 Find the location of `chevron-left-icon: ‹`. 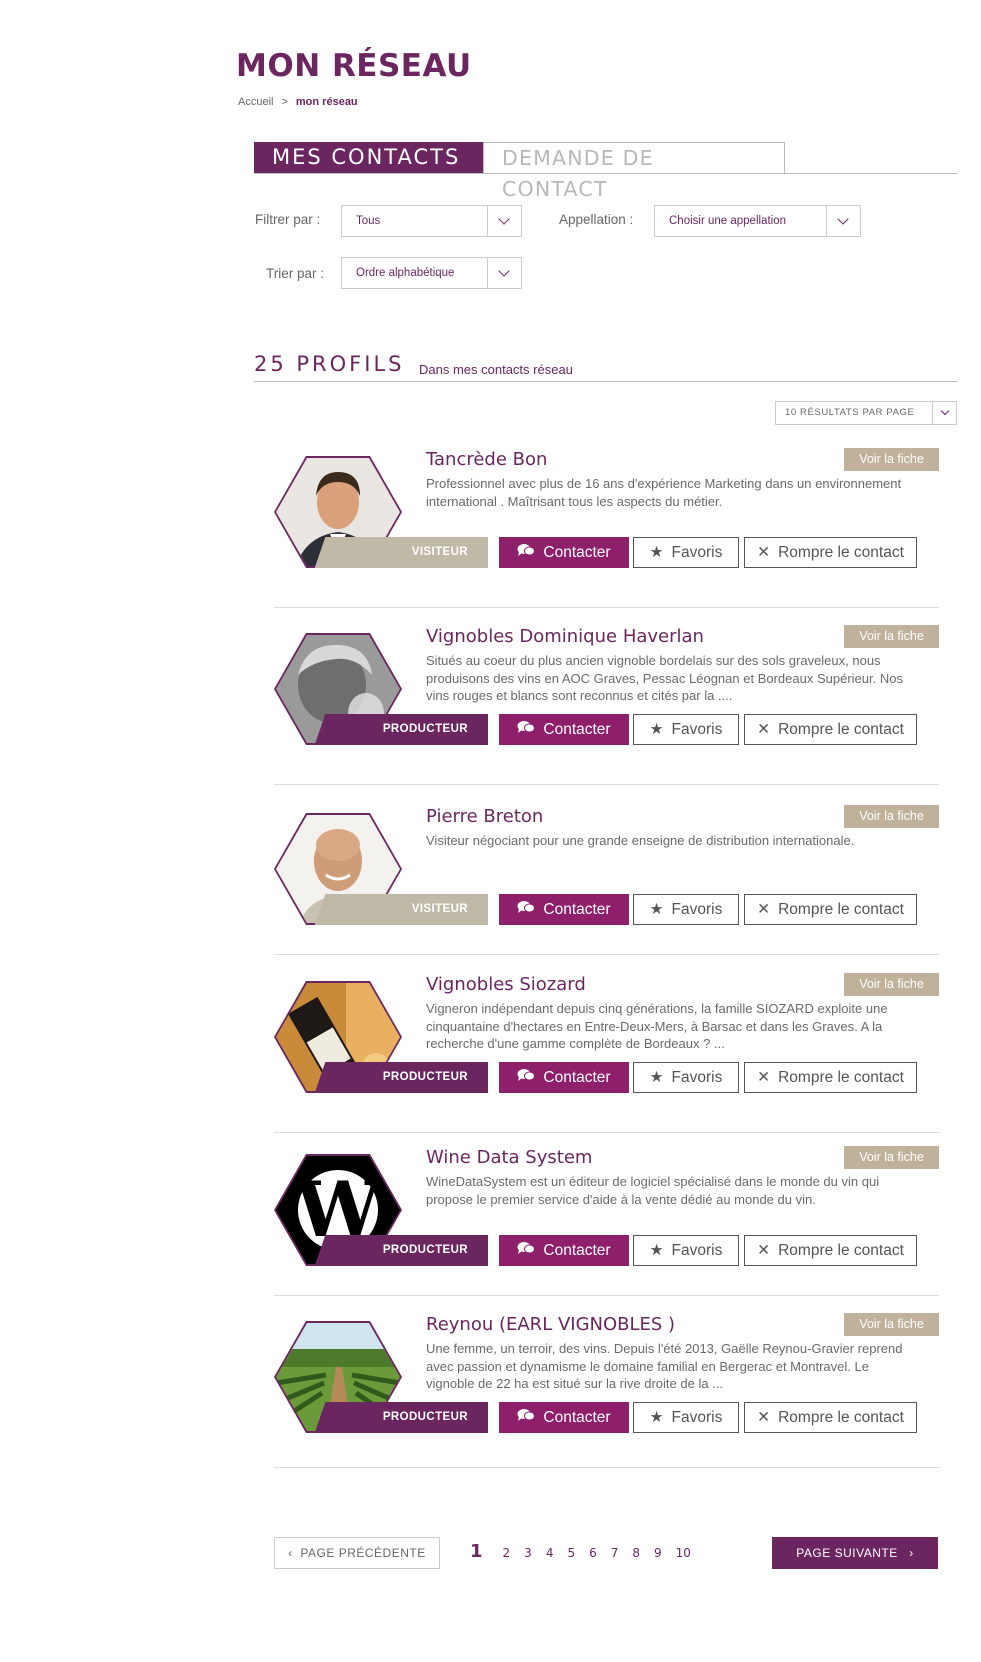

chevron-left-icon: ‹ is located at coordinates (294, 1553).